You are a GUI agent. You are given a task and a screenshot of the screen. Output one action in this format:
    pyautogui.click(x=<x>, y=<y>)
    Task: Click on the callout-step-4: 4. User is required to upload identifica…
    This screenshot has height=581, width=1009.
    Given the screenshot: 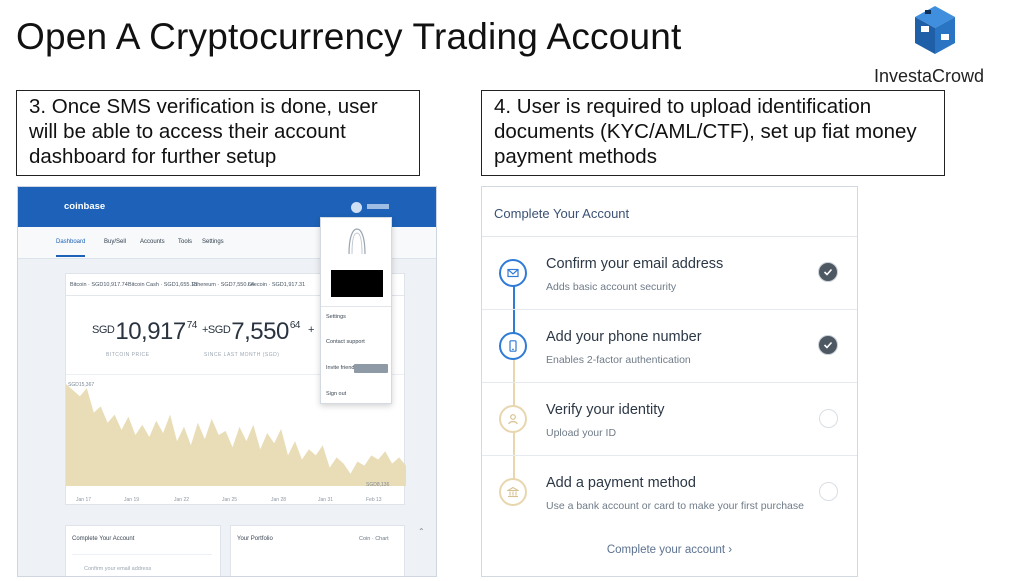 What is the action you would take?
    pyautogui.click(x=713, y=133)
    